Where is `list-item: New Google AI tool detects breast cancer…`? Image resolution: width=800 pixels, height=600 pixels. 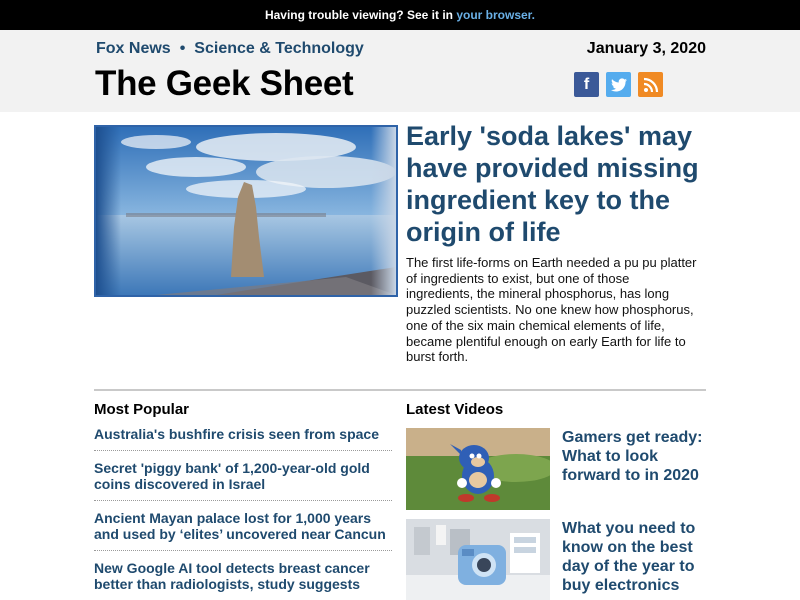
list-item: New Google AI tool detects breast cancer… is located at coordinates (243, 580).